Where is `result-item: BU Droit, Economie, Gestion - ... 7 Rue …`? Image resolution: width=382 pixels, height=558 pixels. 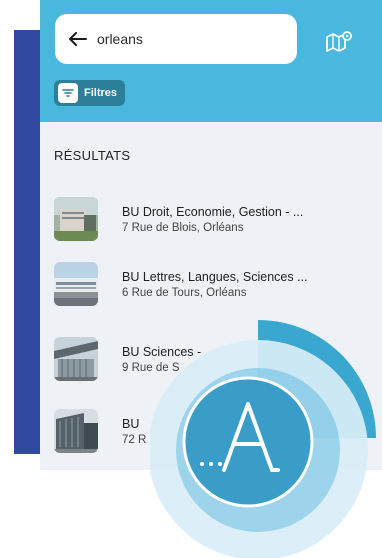
result-item: BU Droit, Economie, Gestion - ... 7 Rue … is located at coordinates (214, 219).